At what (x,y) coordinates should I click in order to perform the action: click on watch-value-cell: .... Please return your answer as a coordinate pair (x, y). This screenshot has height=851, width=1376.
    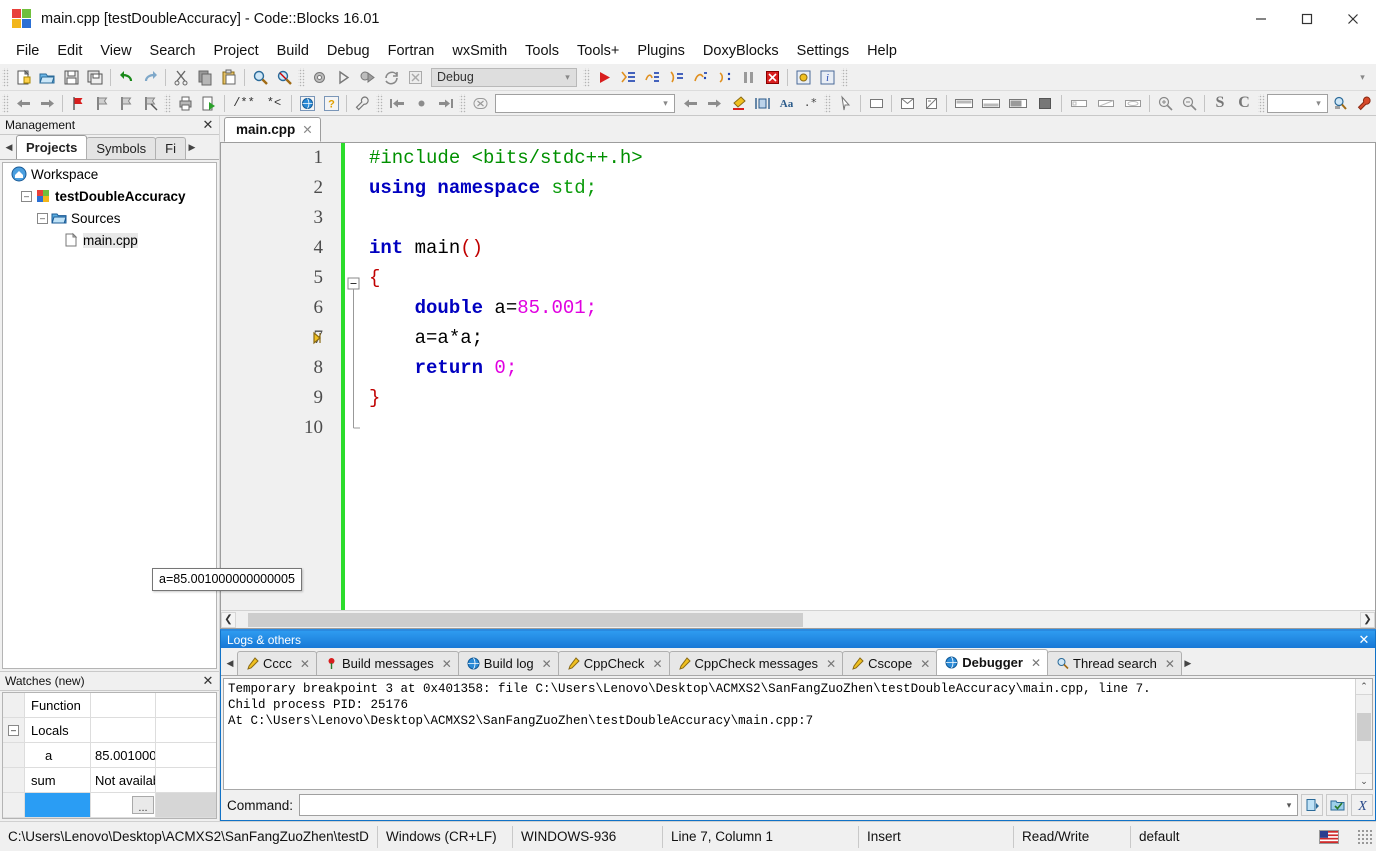
    Looking at the image, I should click on (123, 805).